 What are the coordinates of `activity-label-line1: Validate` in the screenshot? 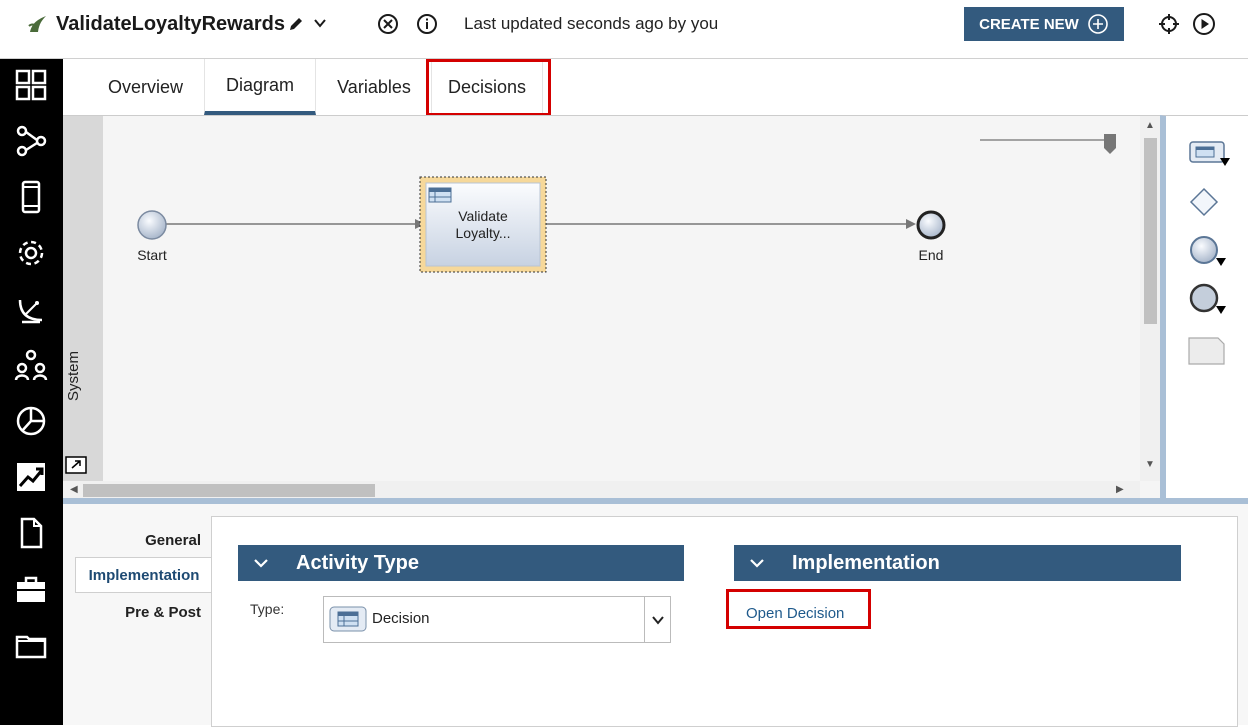 It's located at (483, 216).